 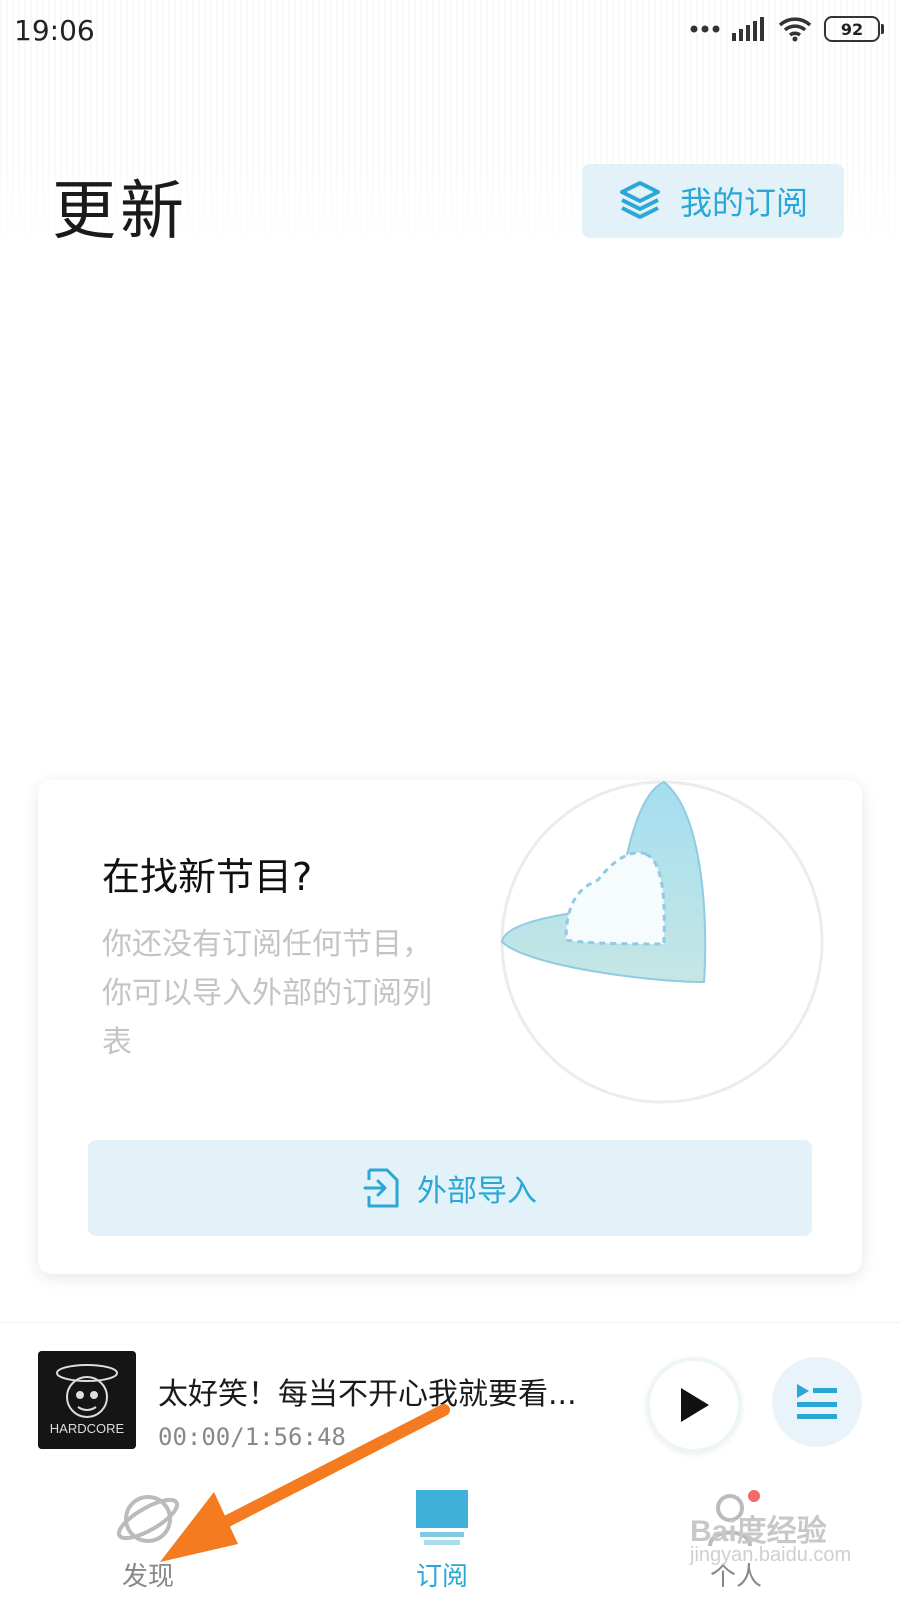 I want to click on battery-level: 92, so click(x=852, y=29).